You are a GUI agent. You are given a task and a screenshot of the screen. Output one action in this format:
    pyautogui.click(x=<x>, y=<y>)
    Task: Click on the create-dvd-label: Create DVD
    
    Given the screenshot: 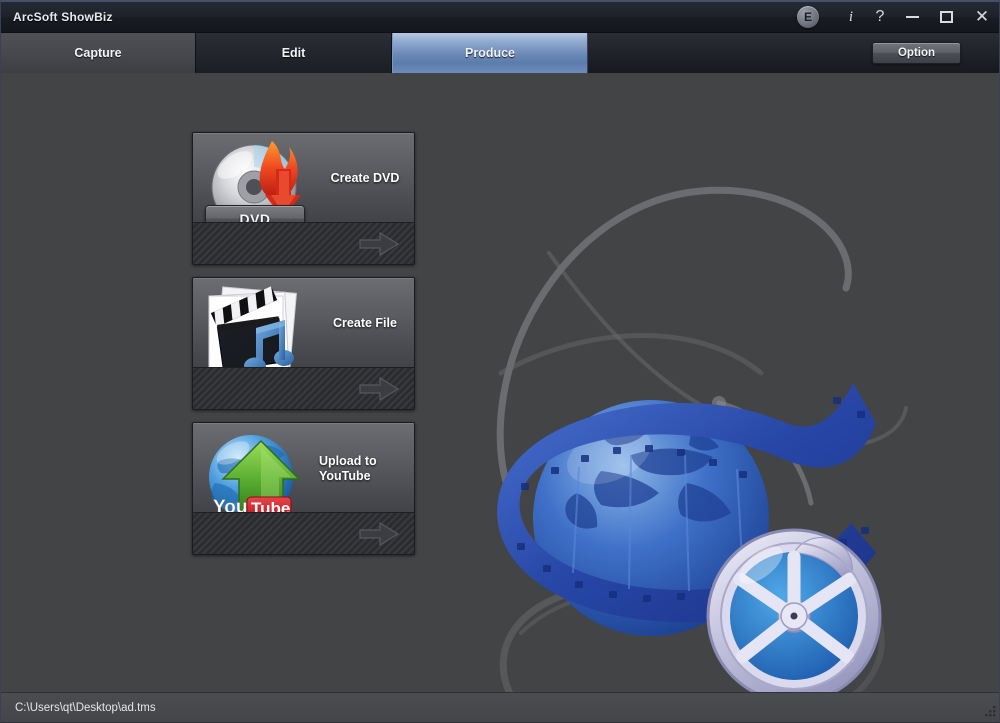 What is the action you would take?
    pyautogui.click(x=365, y=178)
    